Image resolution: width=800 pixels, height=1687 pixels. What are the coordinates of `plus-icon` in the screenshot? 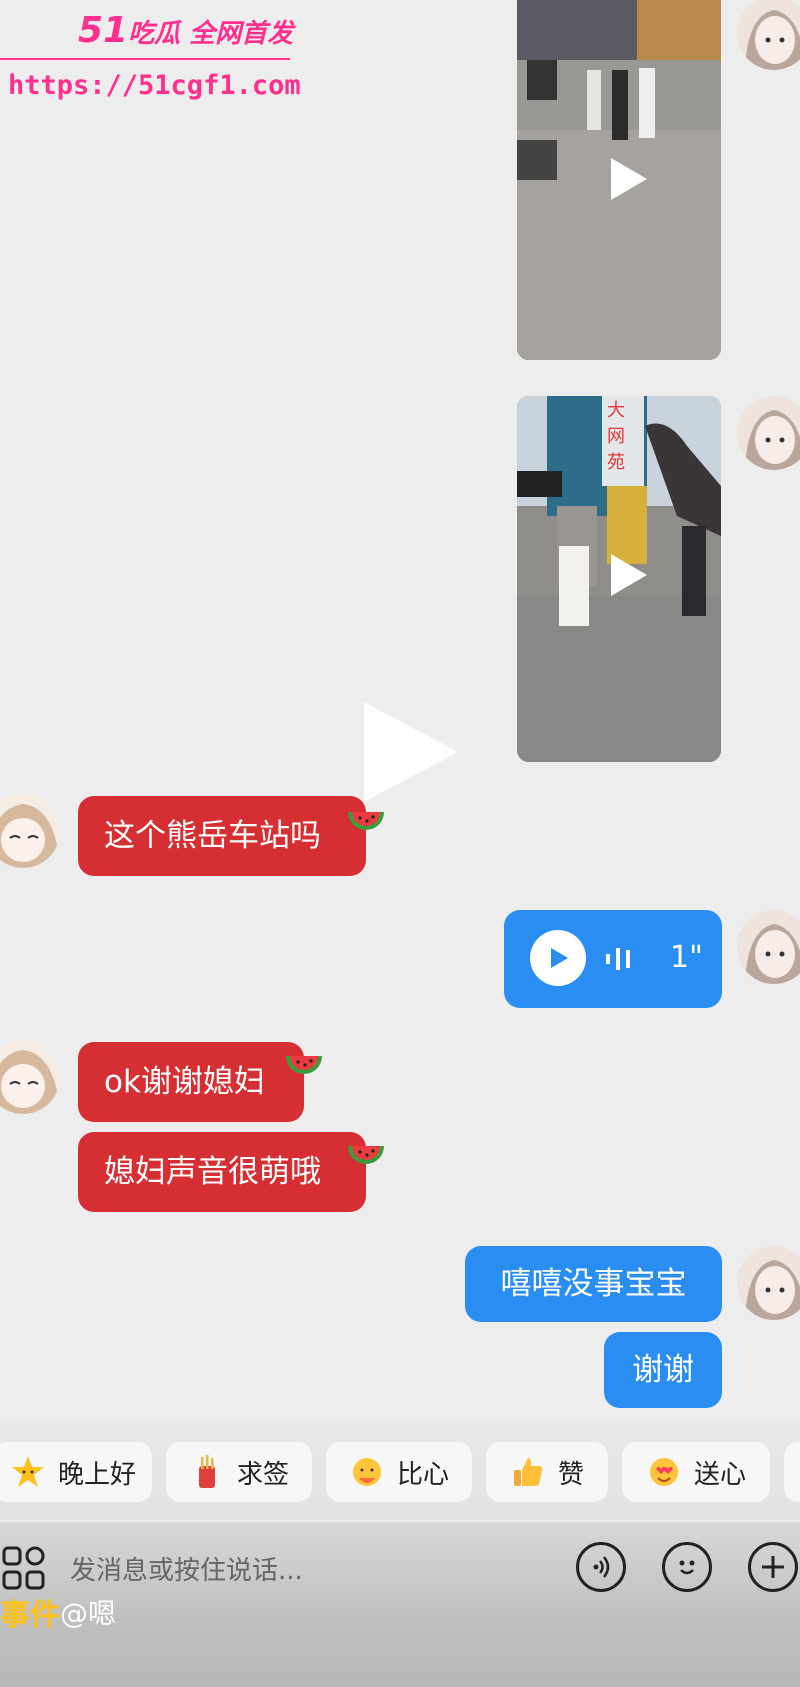 It's located at (773, 1567).